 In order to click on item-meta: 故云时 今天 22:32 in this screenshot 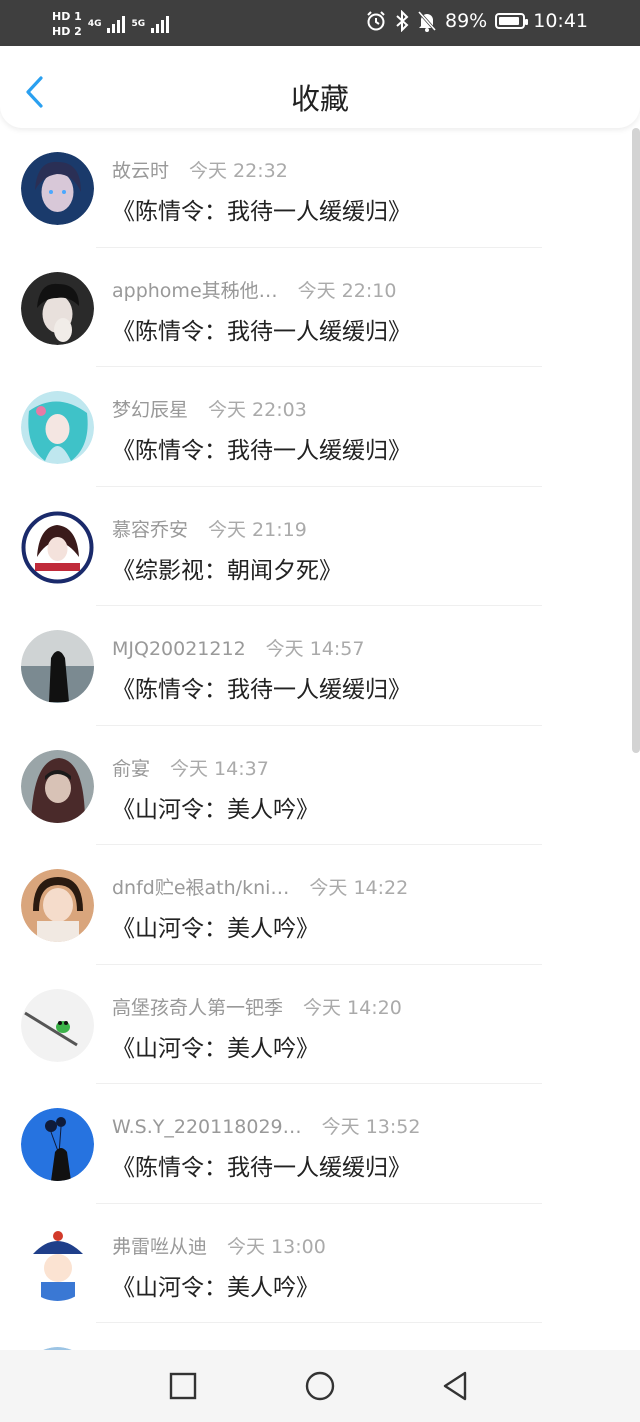, I will do `click(200, 169)`.